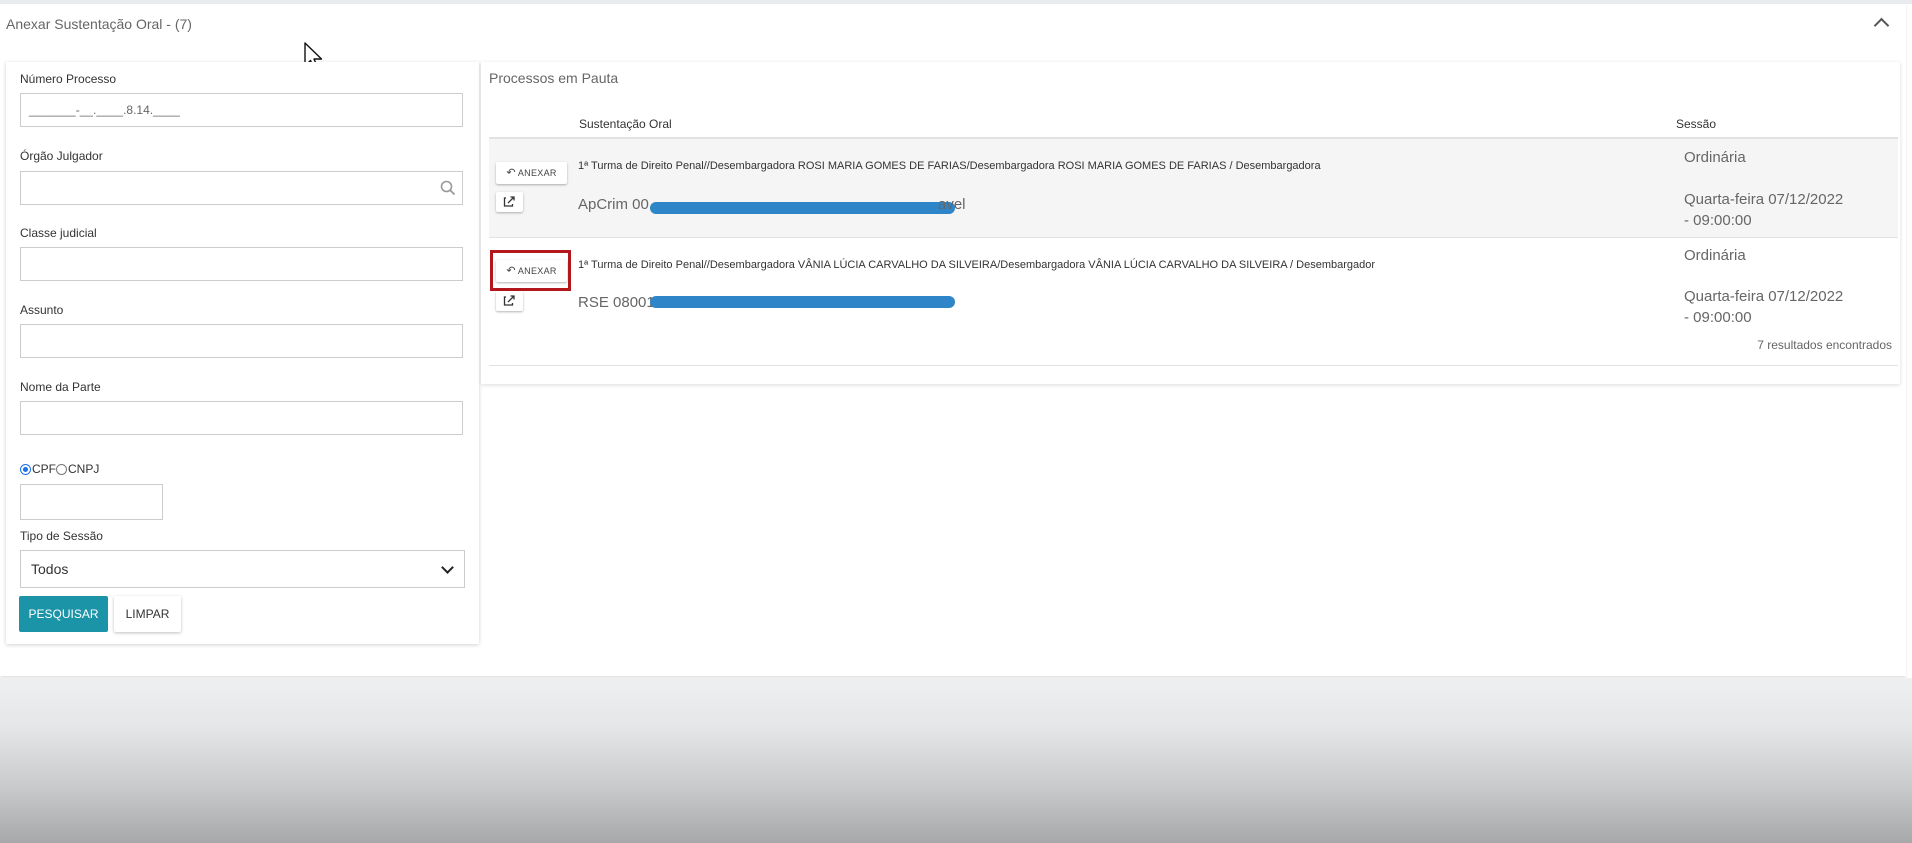 This screenshot has width=1912, height=843. I want to click on numero-processo-input: _______-__.____.8.14.____, so click(241, 110).